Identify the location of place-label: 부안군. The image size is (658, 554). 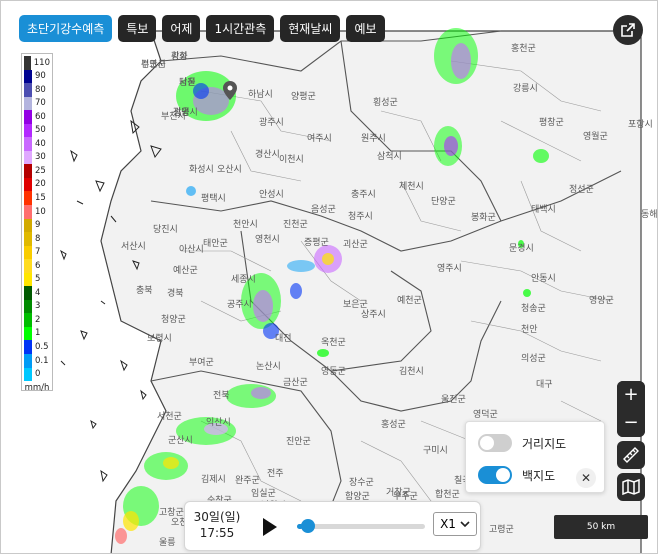
(153, 65).